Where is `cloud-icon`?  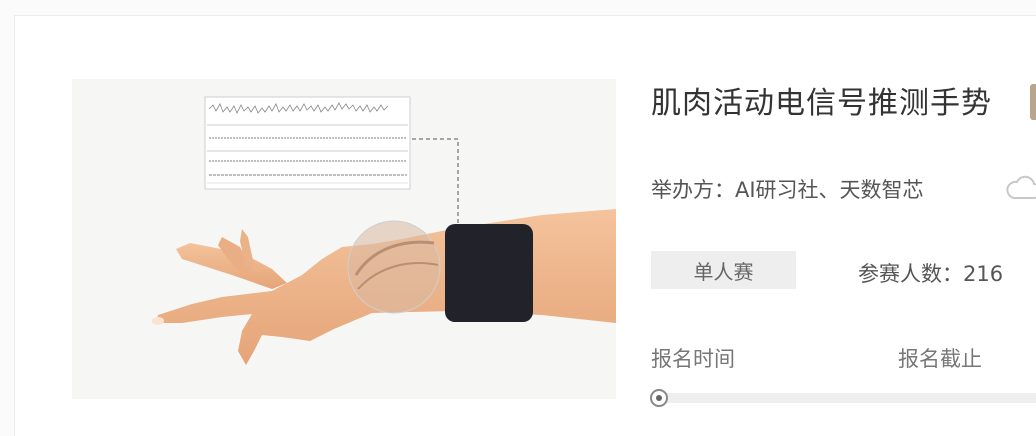
cloud-icon is located at coordinates (1021, 187).